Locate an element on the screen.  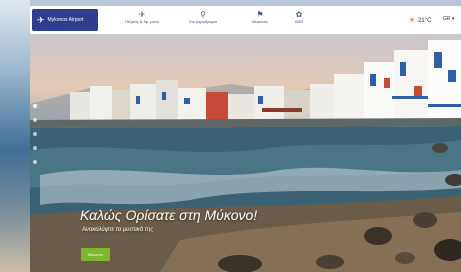
handshake-icon: ✿ is located at coordinates (299, 14).